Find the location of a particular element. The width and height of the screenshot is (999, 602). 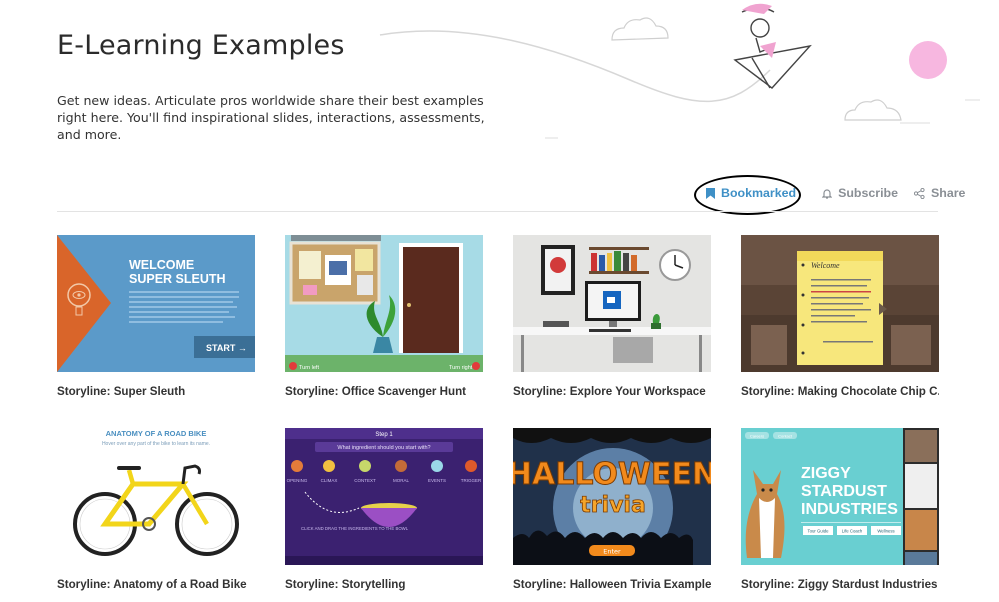

subscribe-label: Subscribe is located at coordinates (868, 193).